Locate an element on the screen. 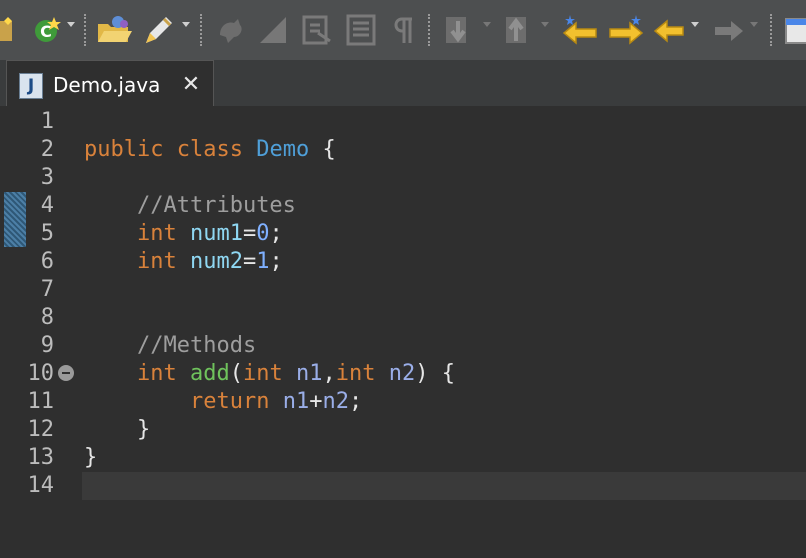 The height and width of the screenshot is (558, 806). comma: , is located at coordinates (329, 373).